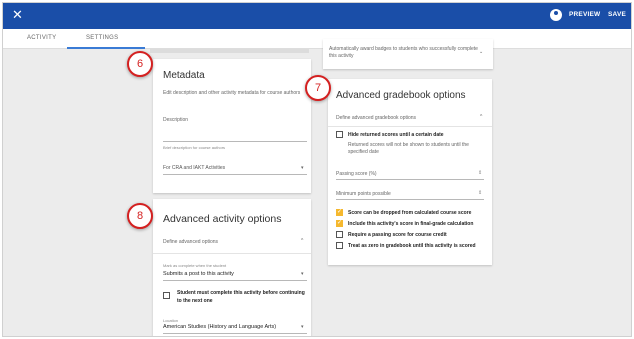 Image resolution: width=634 pixels, height=339 pixels. I want to click on description-input, so click(235, 141).